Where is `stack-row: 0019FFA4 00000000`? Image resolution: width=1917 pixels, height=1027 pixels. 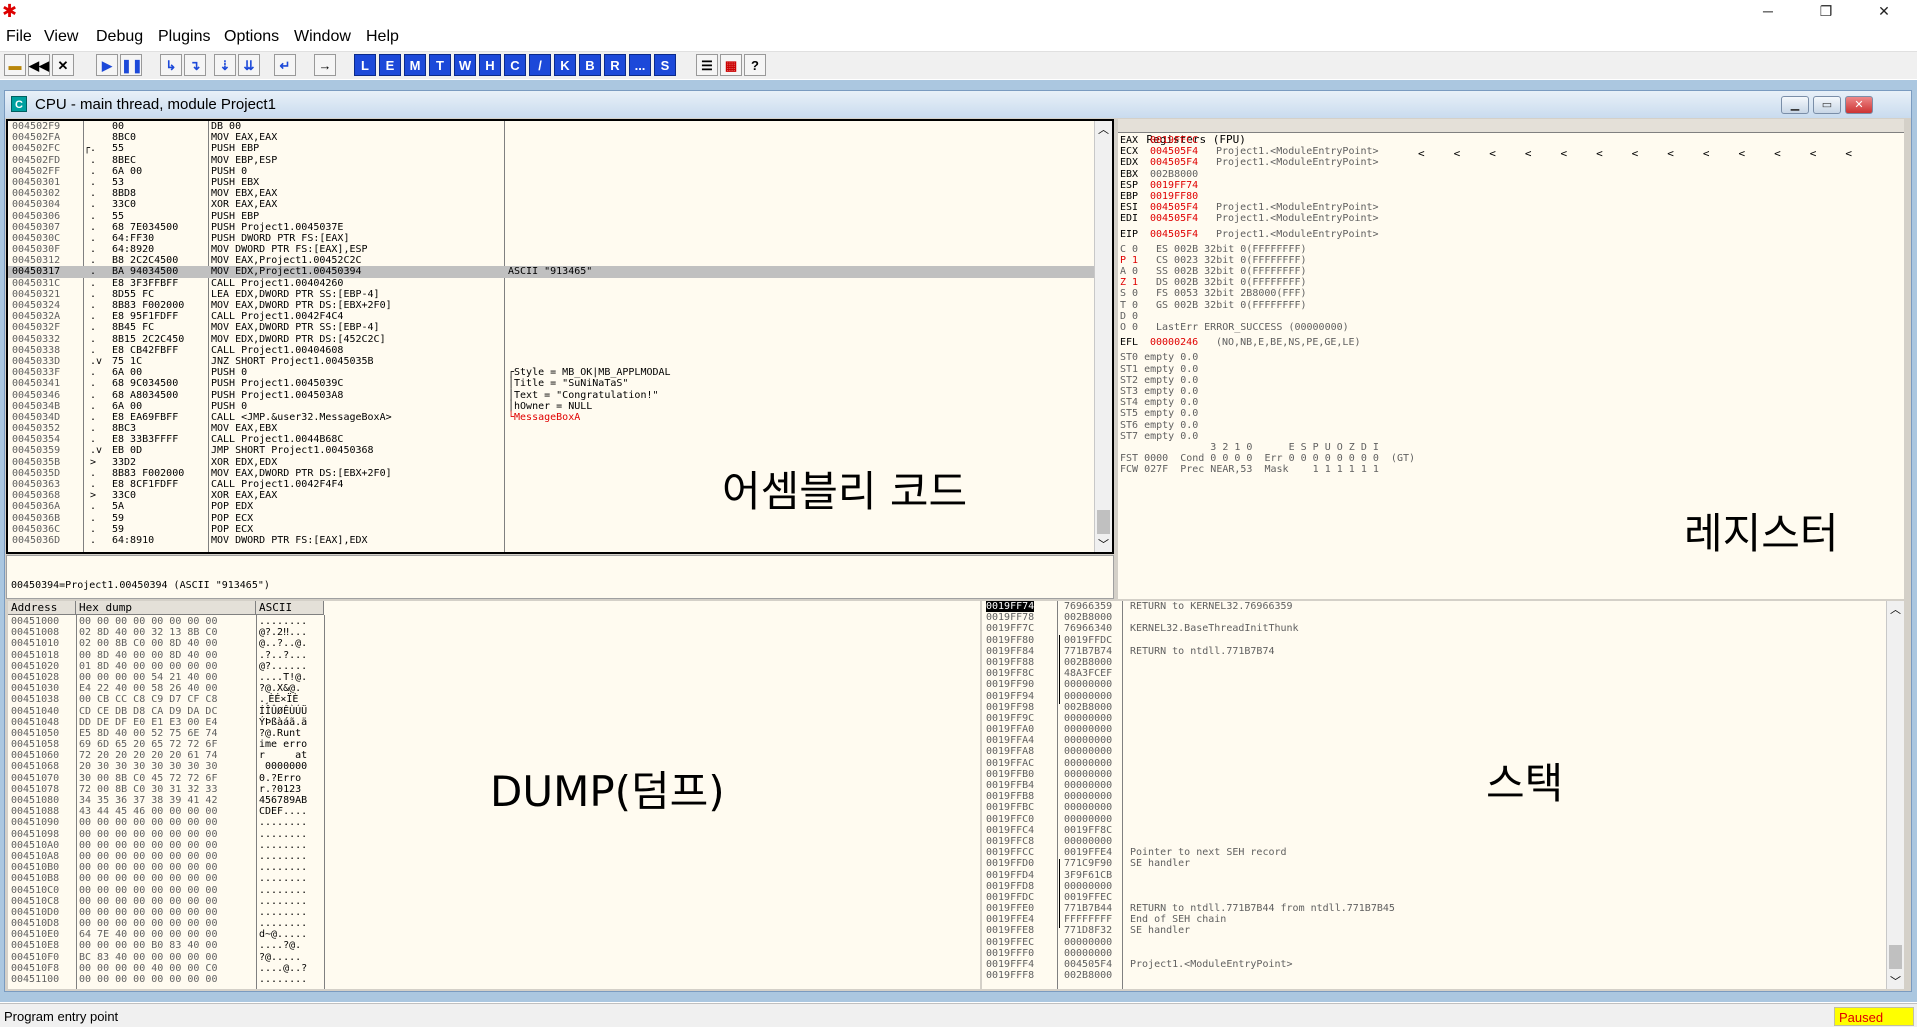 stack-row: 0019FFA4 00000000 is located at coordinates (1432, 740).